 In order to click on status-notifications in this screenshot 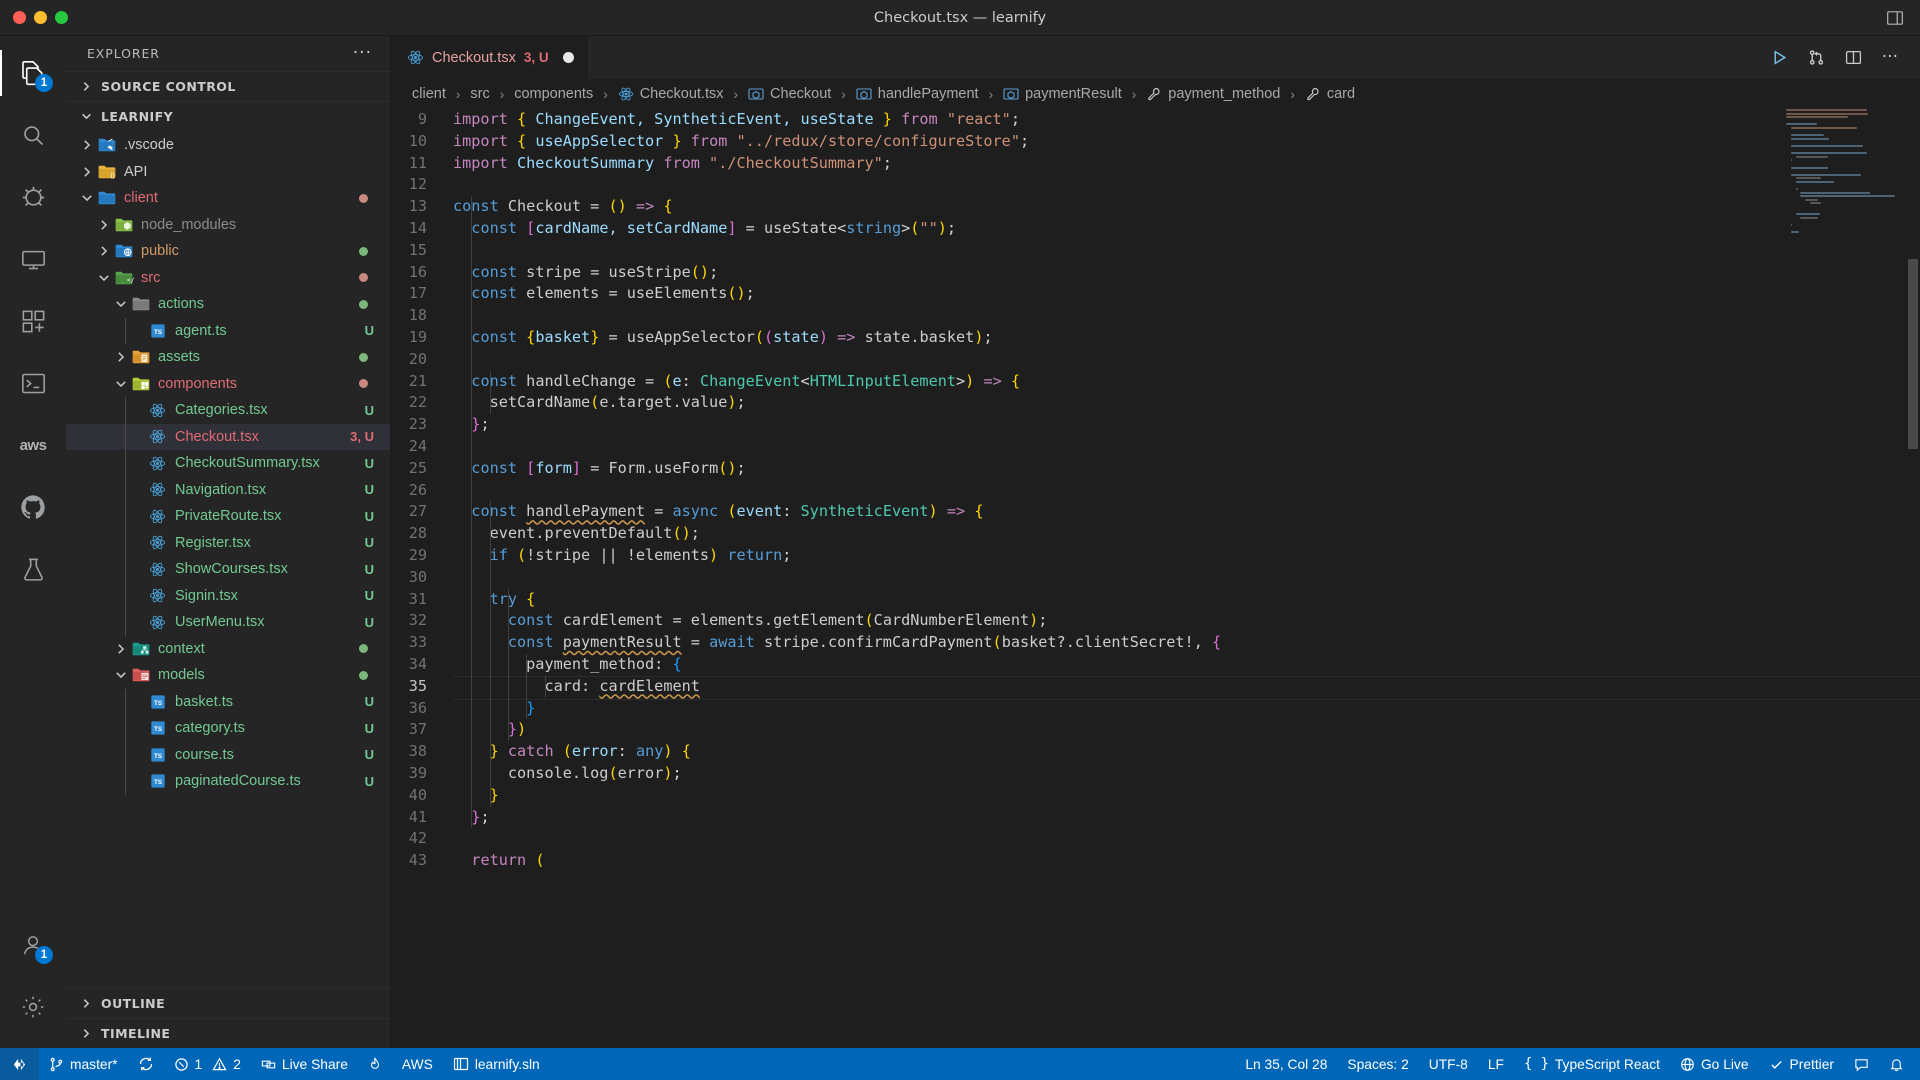, I will do `click(1896, 1064)`.